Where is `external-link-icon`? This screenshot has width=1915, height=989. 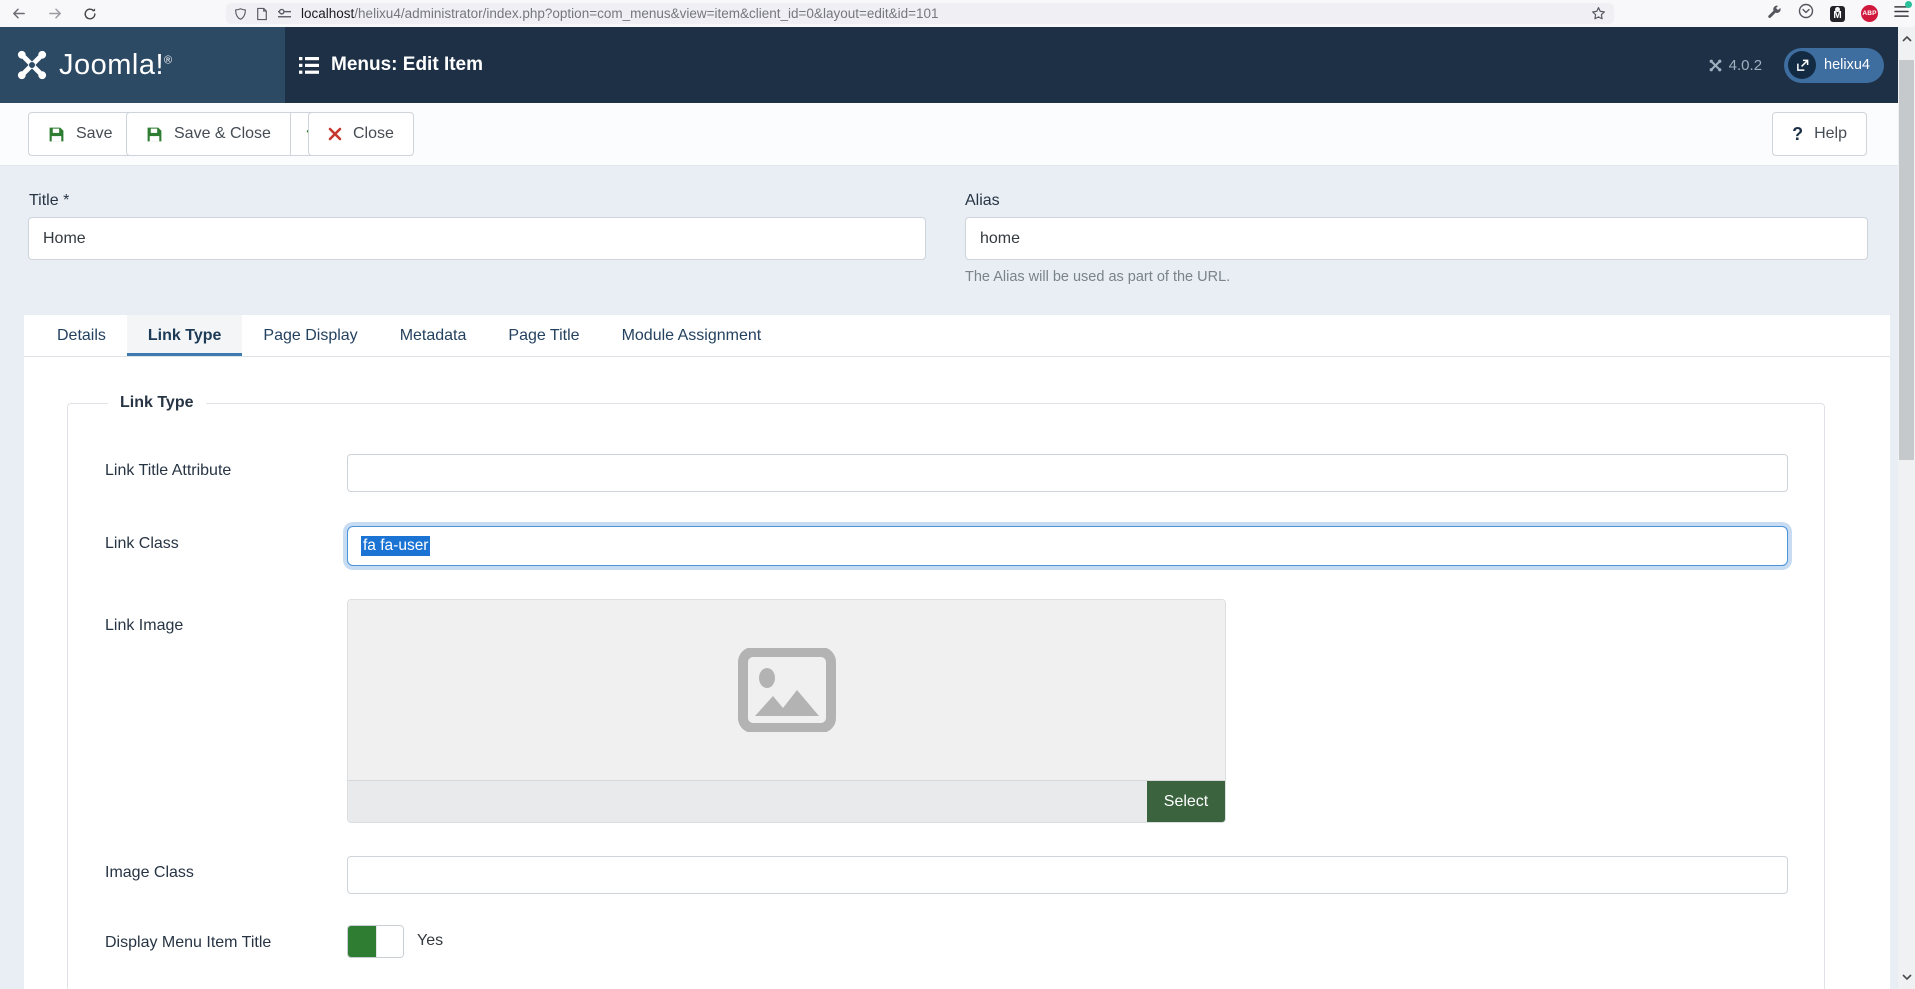
external-link-icon is located at coordinates (1802, 65).